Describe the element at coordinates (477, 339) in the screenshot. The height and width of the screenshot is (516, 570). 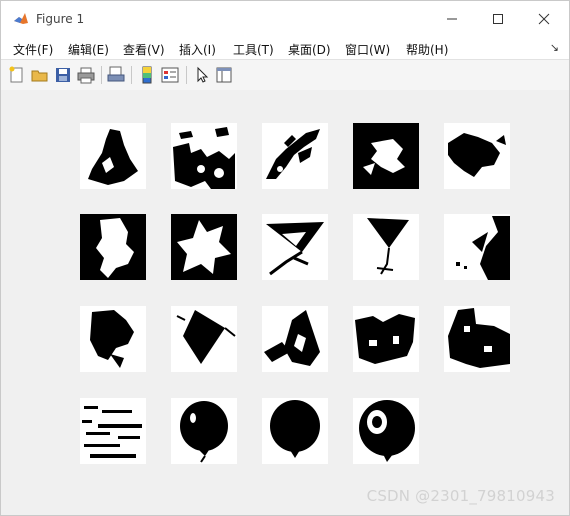
I see `image-tile-noisy-blob` at that location.